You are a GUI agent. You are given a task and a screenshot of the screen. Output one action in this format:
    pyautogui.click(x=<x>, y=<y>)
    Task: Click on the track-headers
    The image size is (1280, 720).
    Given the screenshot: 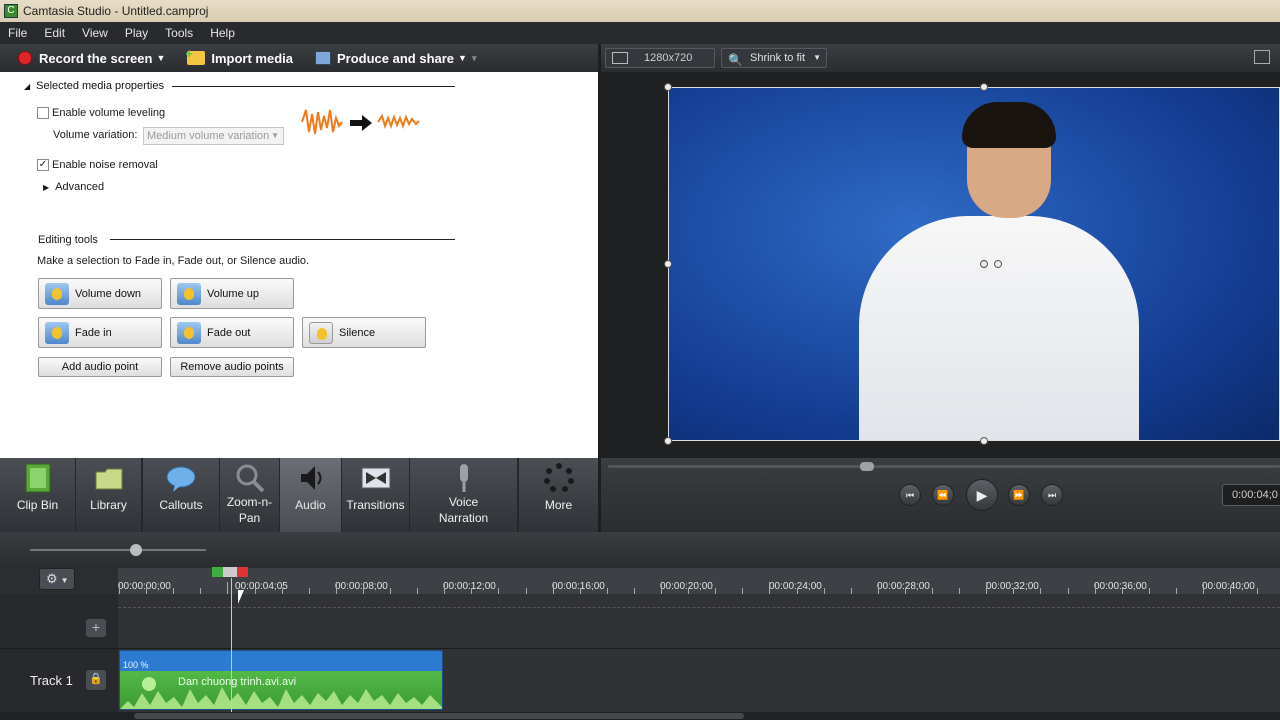 What is the action you would take?
    pyautogui.click(x=59, y=657)
    